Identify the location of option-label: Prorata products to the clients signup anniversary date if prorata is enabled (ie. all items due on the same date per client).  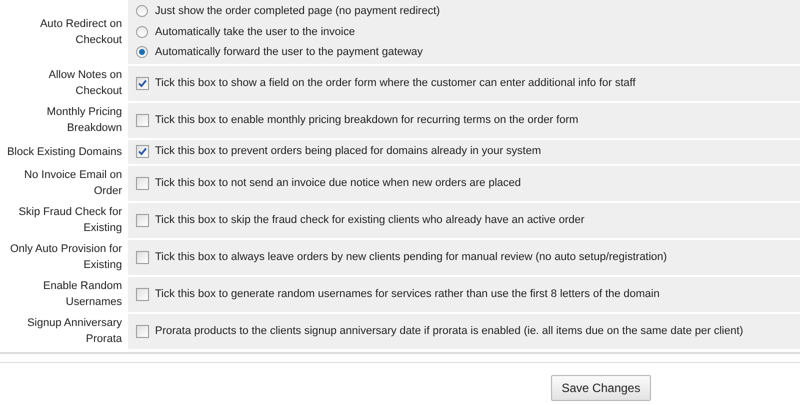
(449, 331).